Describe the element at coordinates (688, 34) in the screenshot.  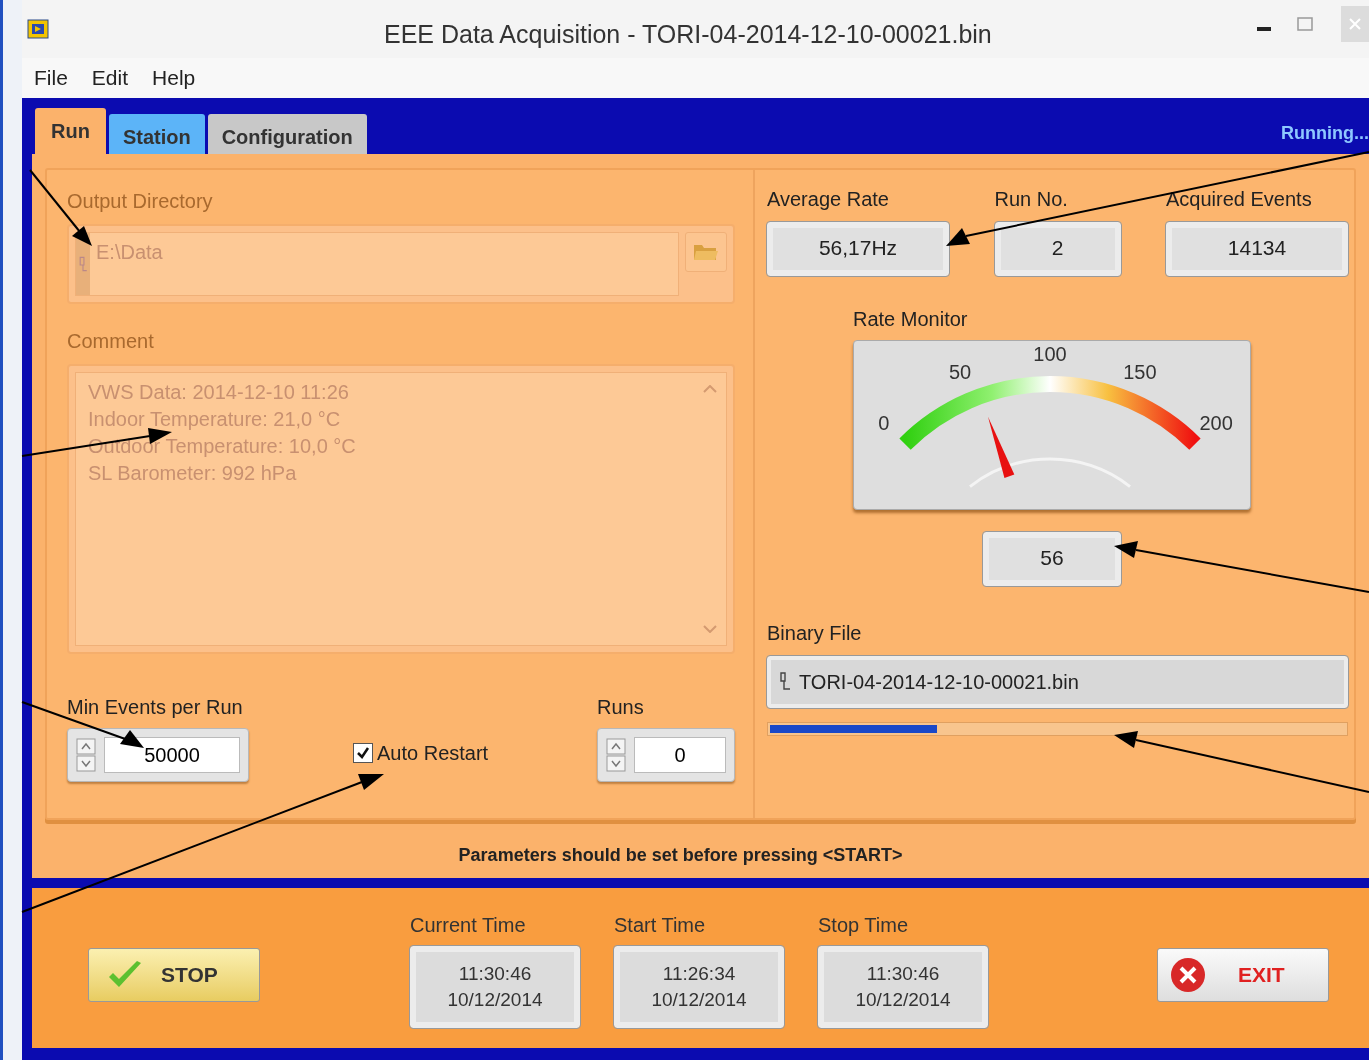
I see `window-title: EEE Data Acquisition - TORI-04-2014-12-10-00021.bin` at that location.